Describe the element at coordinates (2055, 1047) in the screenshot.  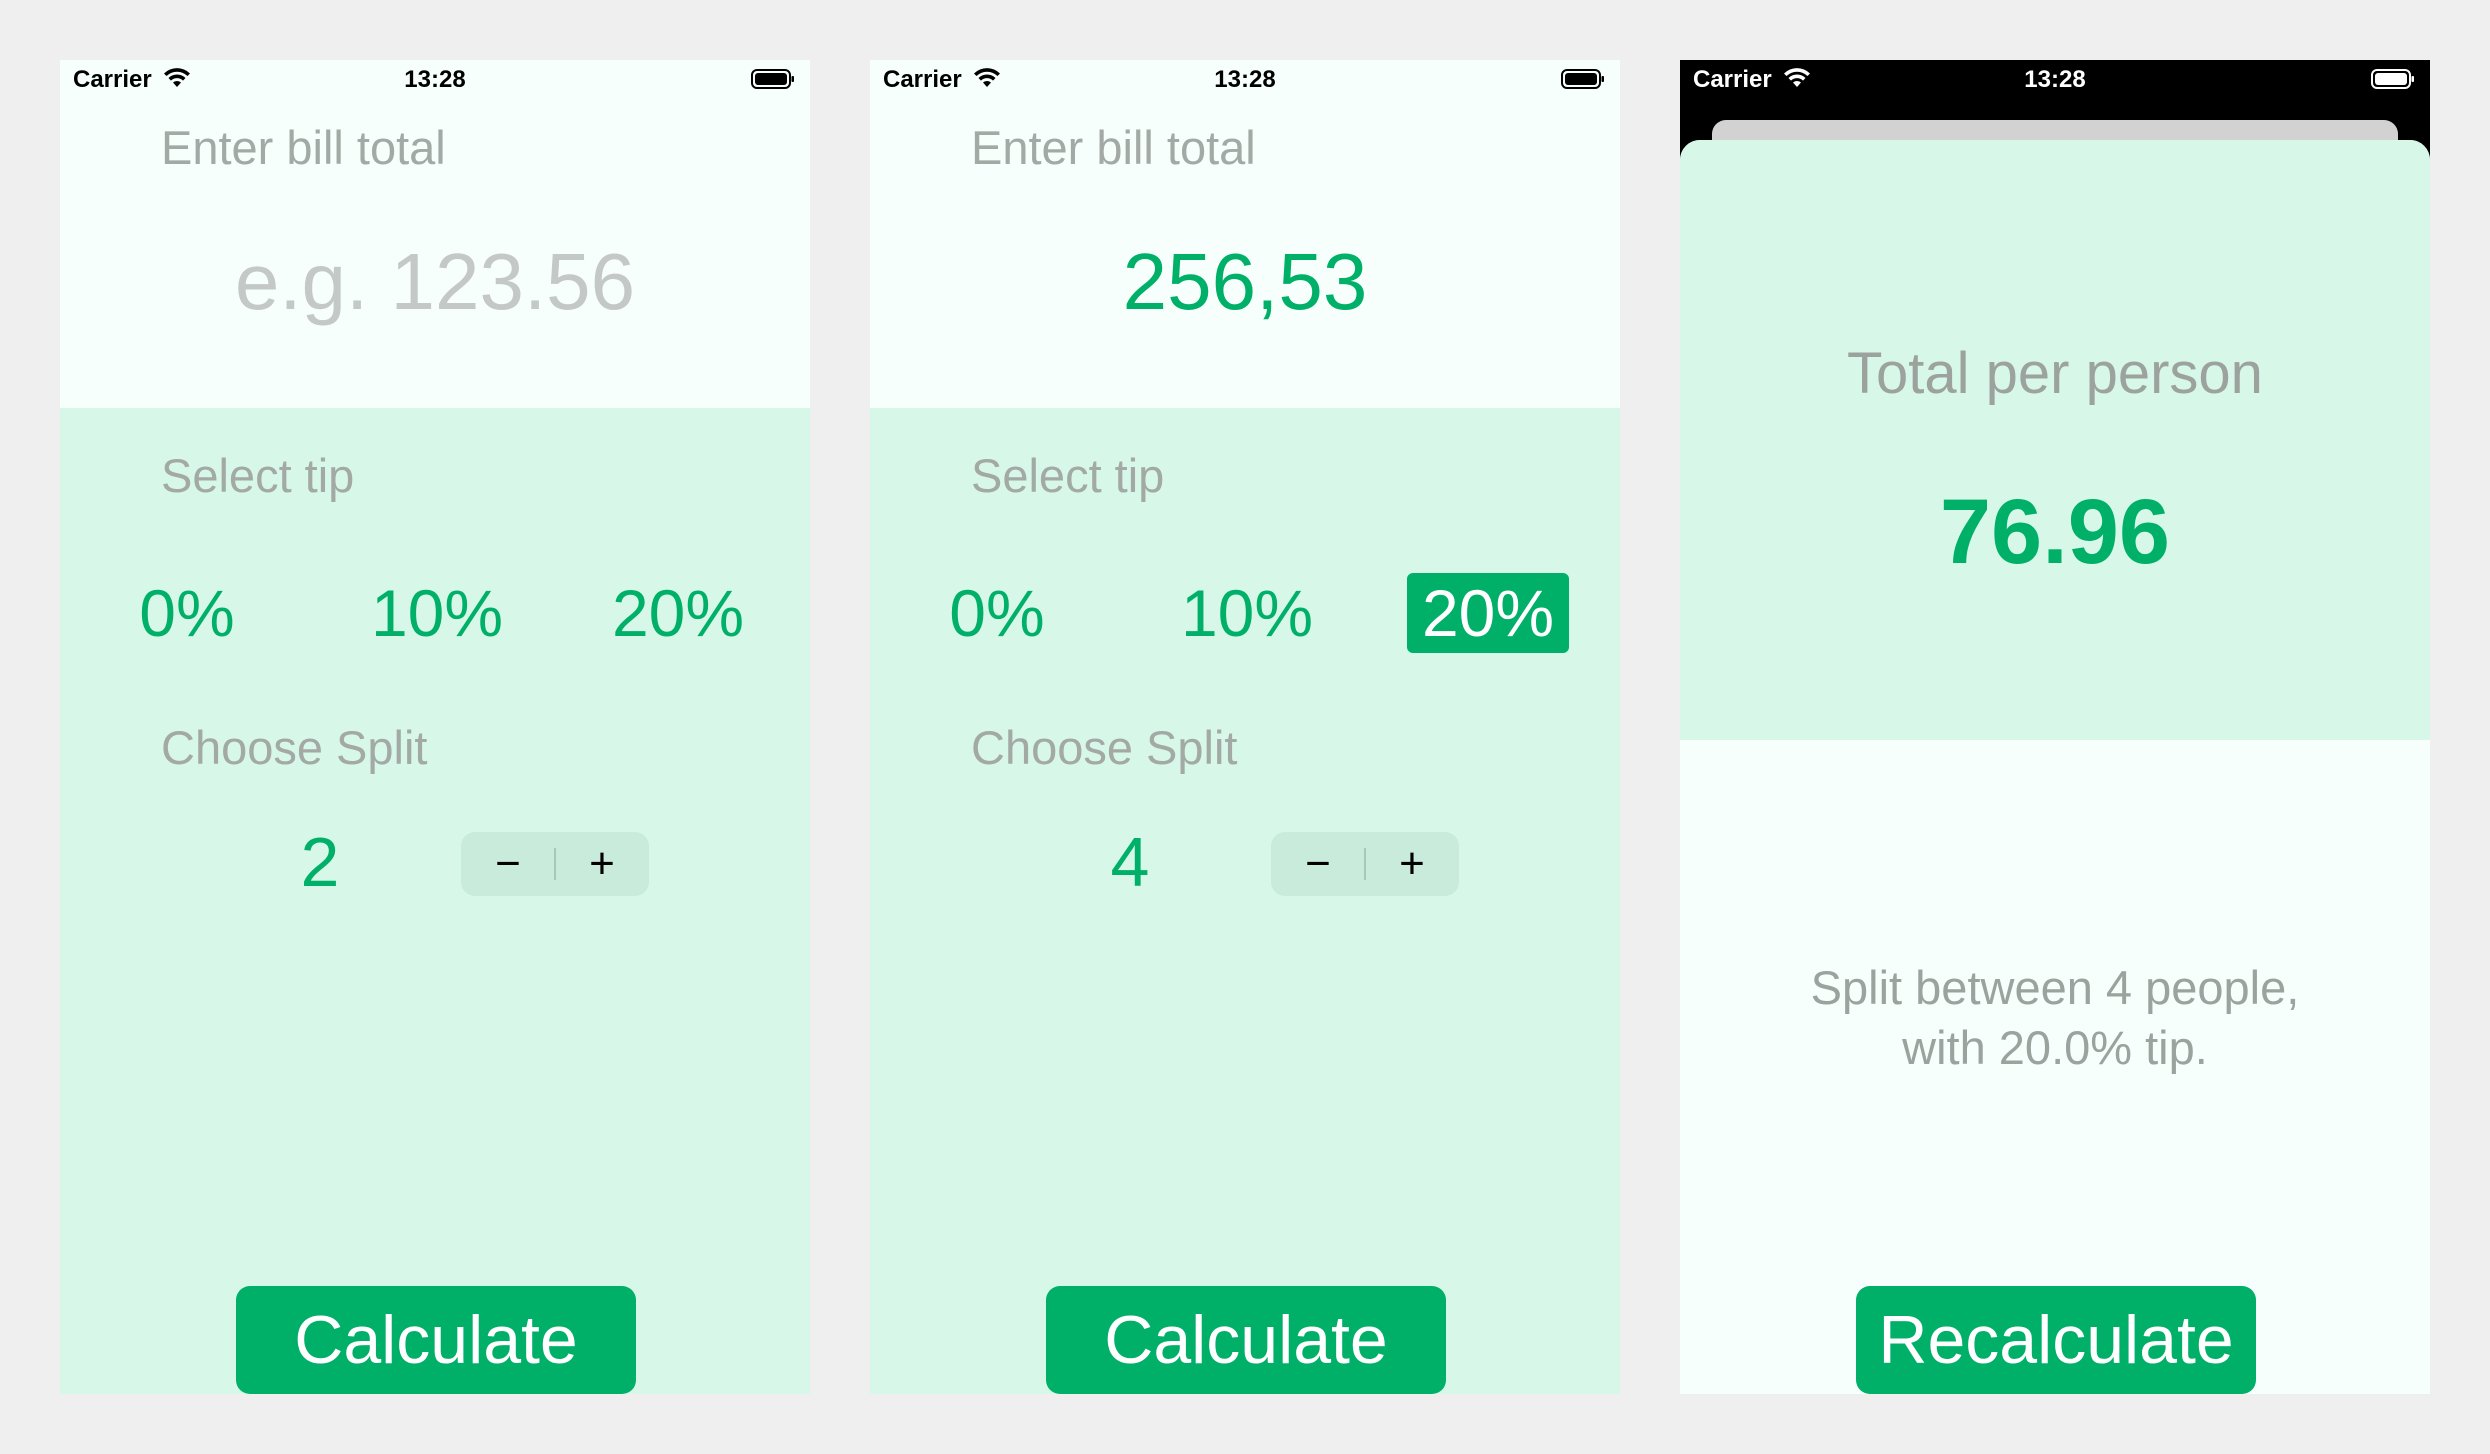
I see `settings-line-2: with 20.0% tip.` at that location.